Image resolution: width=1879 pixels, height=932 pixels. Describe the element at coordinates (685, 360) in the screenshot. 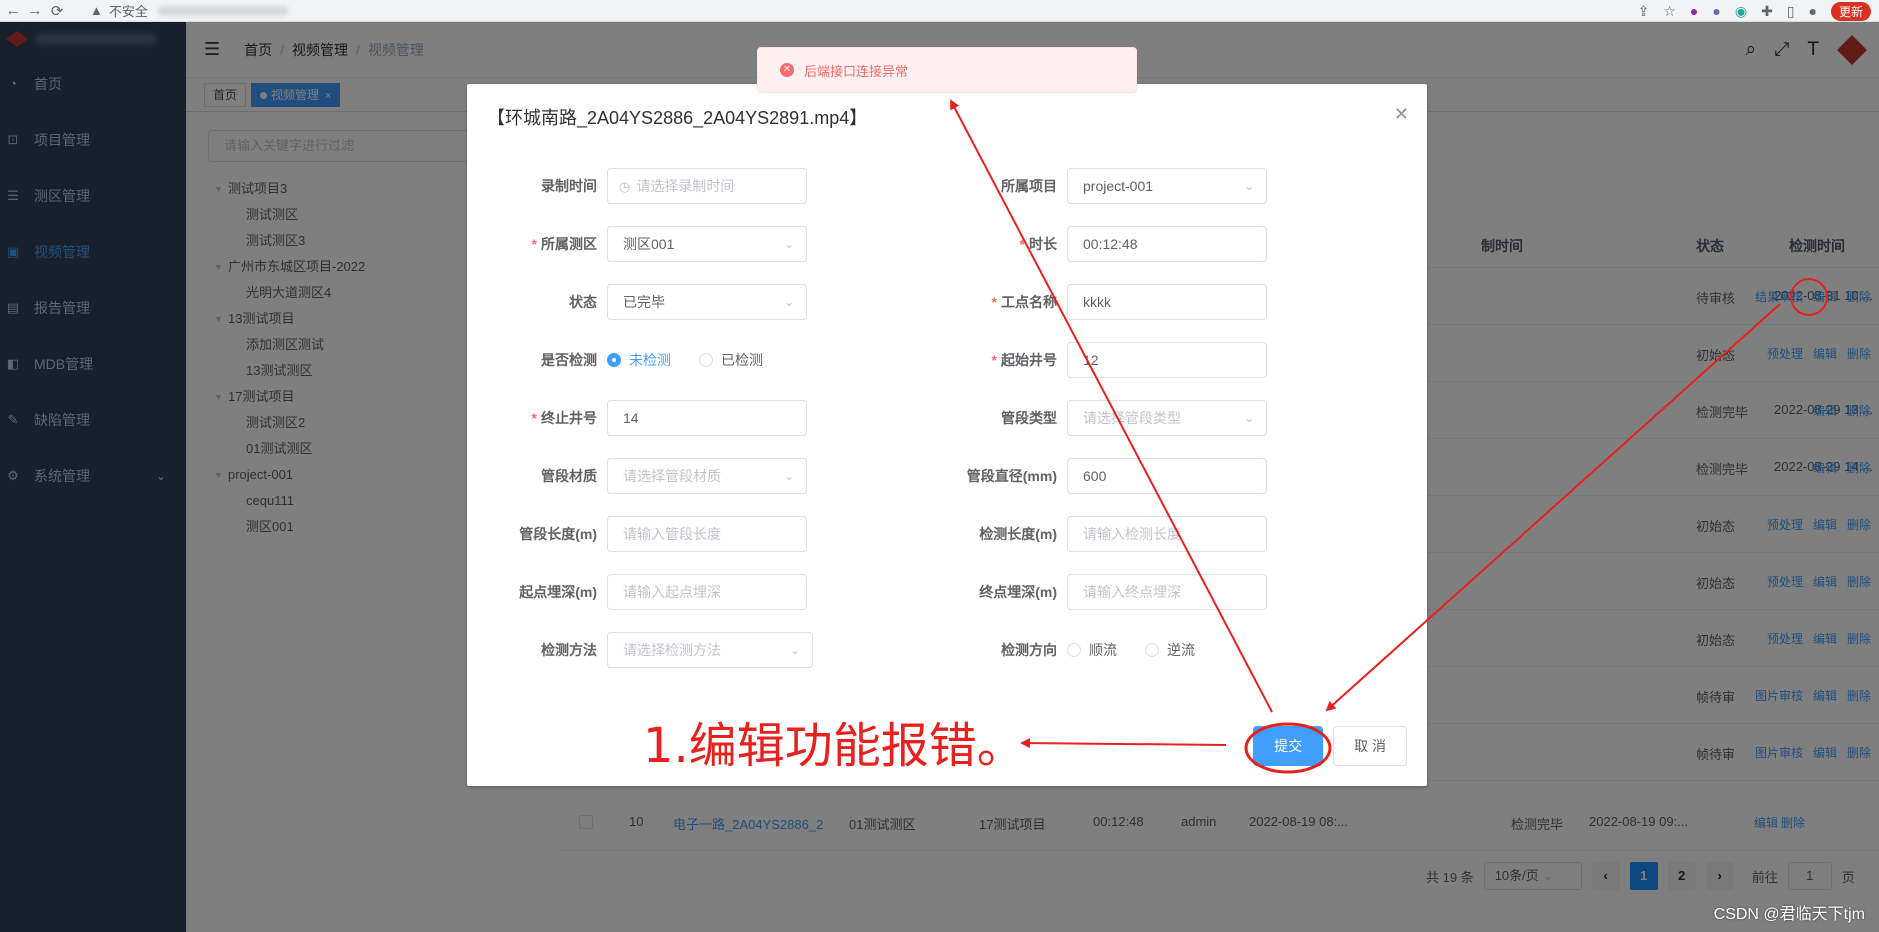

I see `detected-radio-group: 未检测 已检测` at that location.